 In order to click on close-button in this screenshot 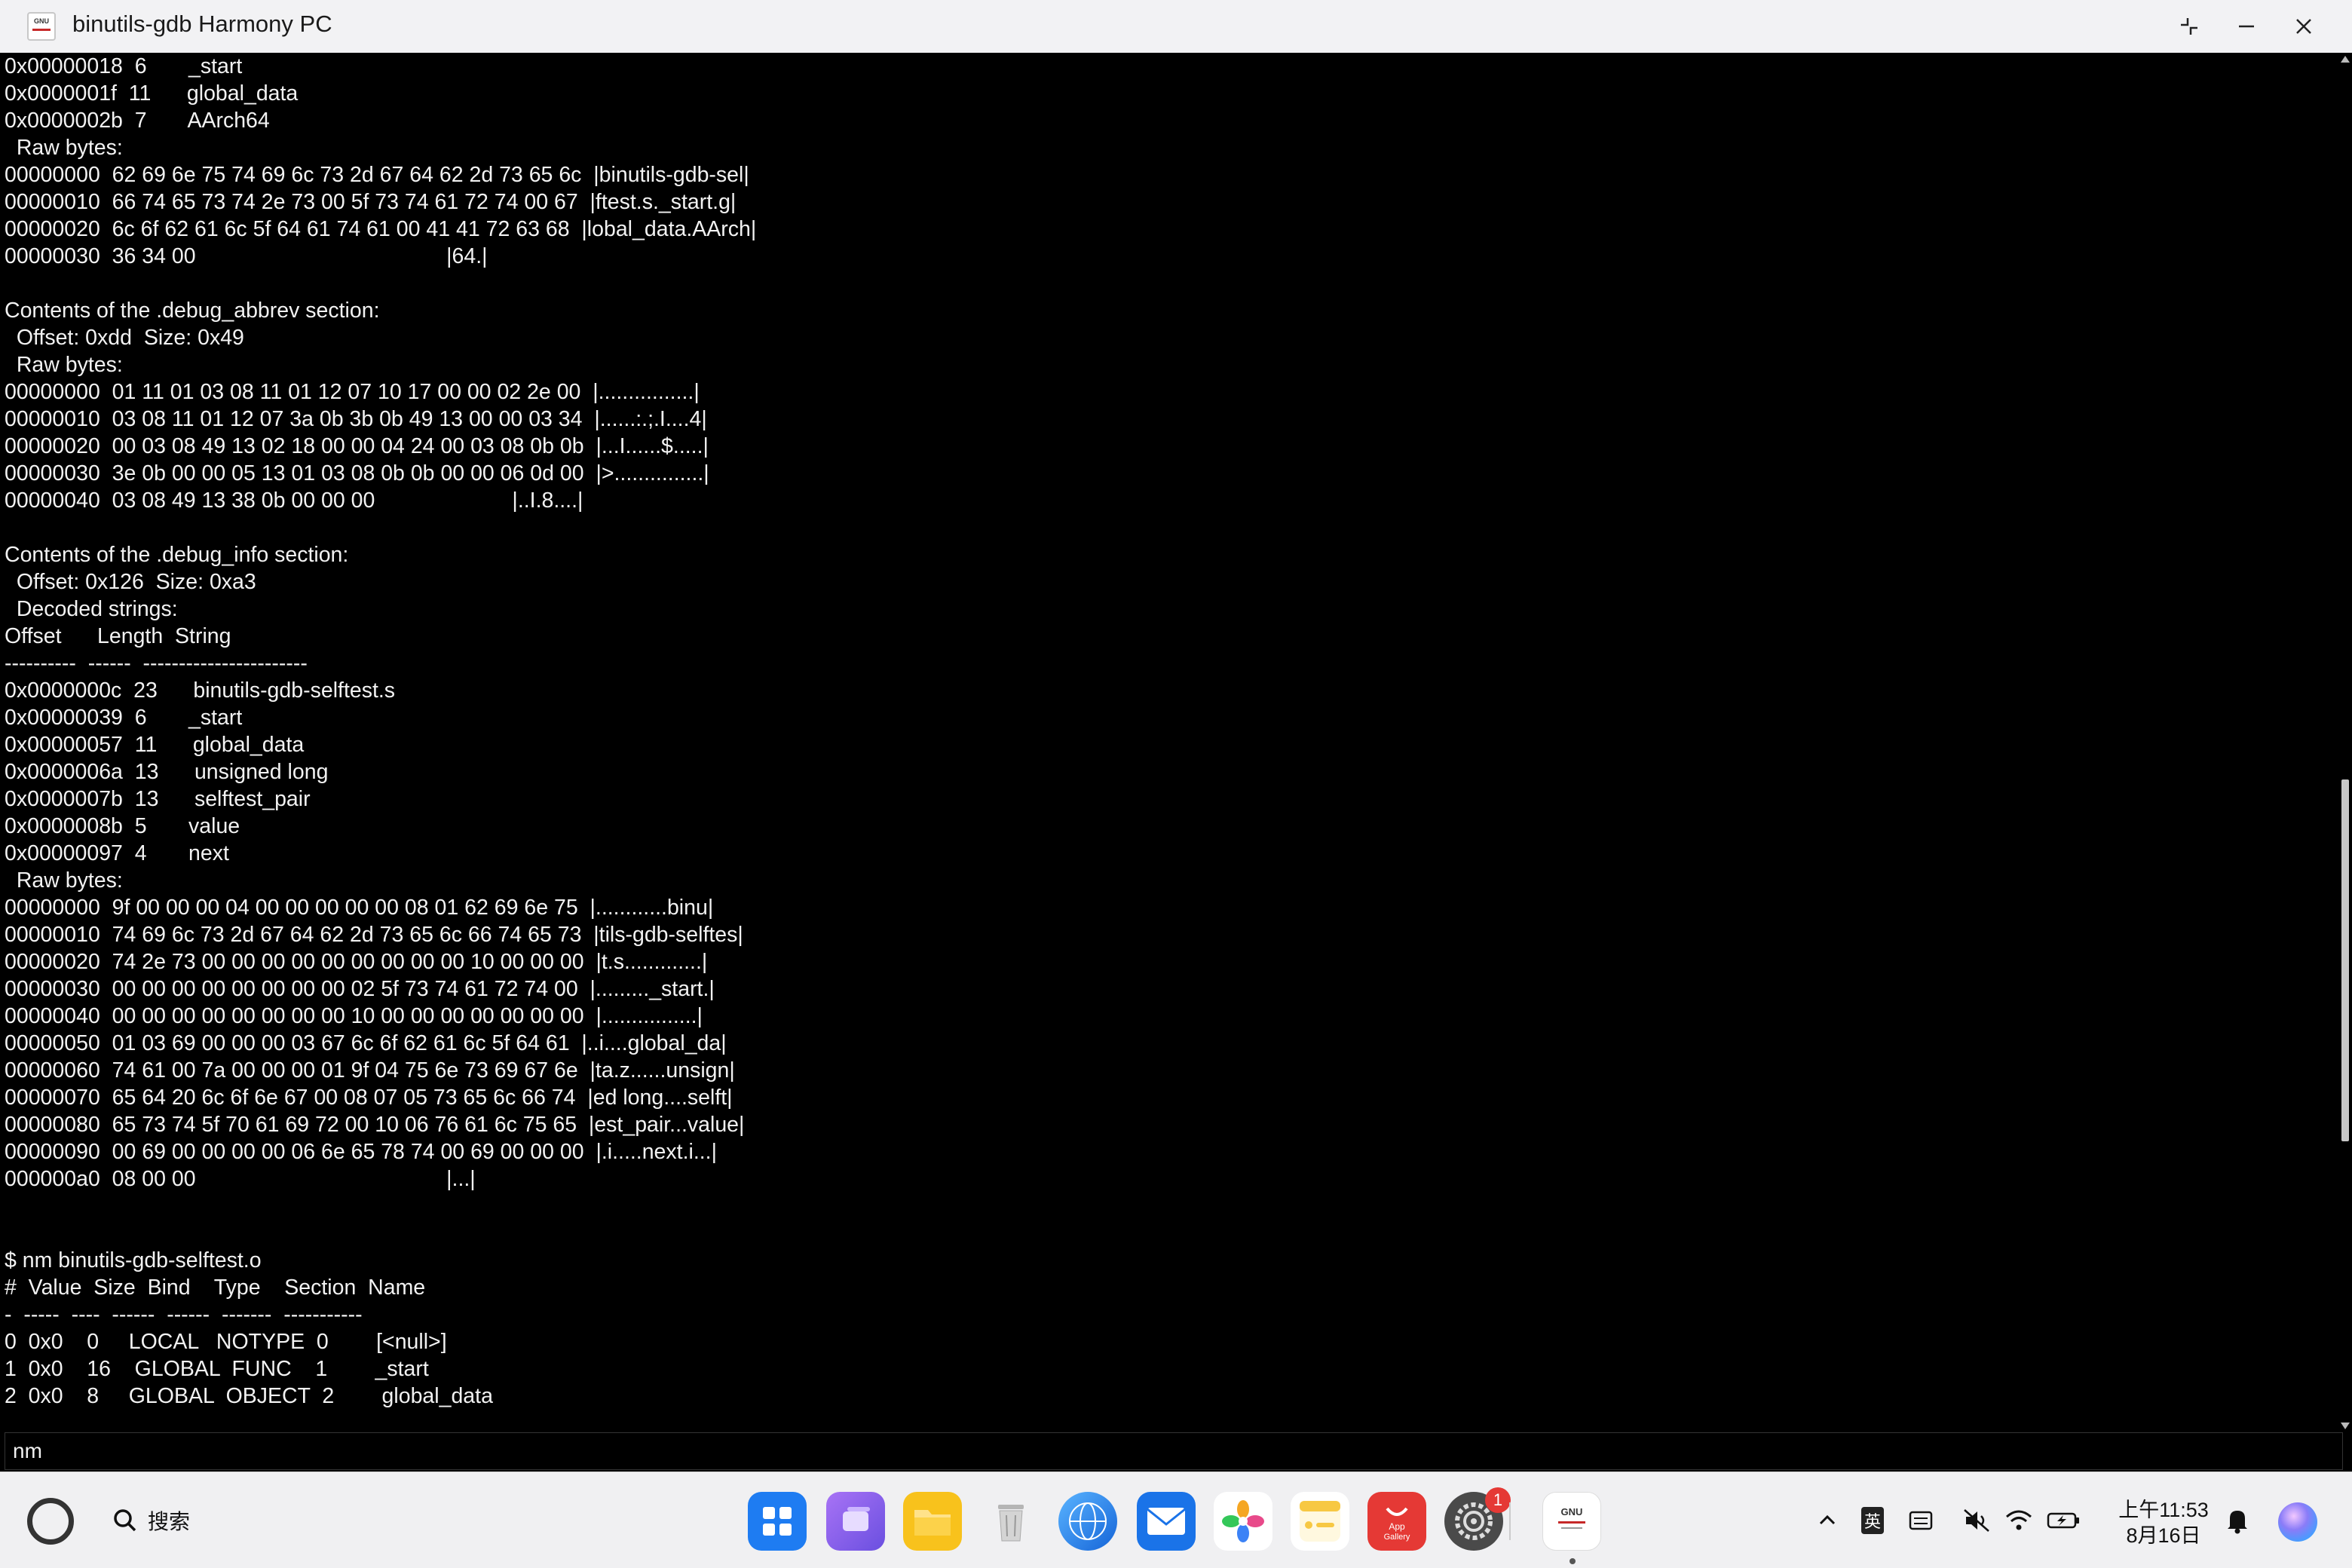, I will do `click(2303, 26)`.